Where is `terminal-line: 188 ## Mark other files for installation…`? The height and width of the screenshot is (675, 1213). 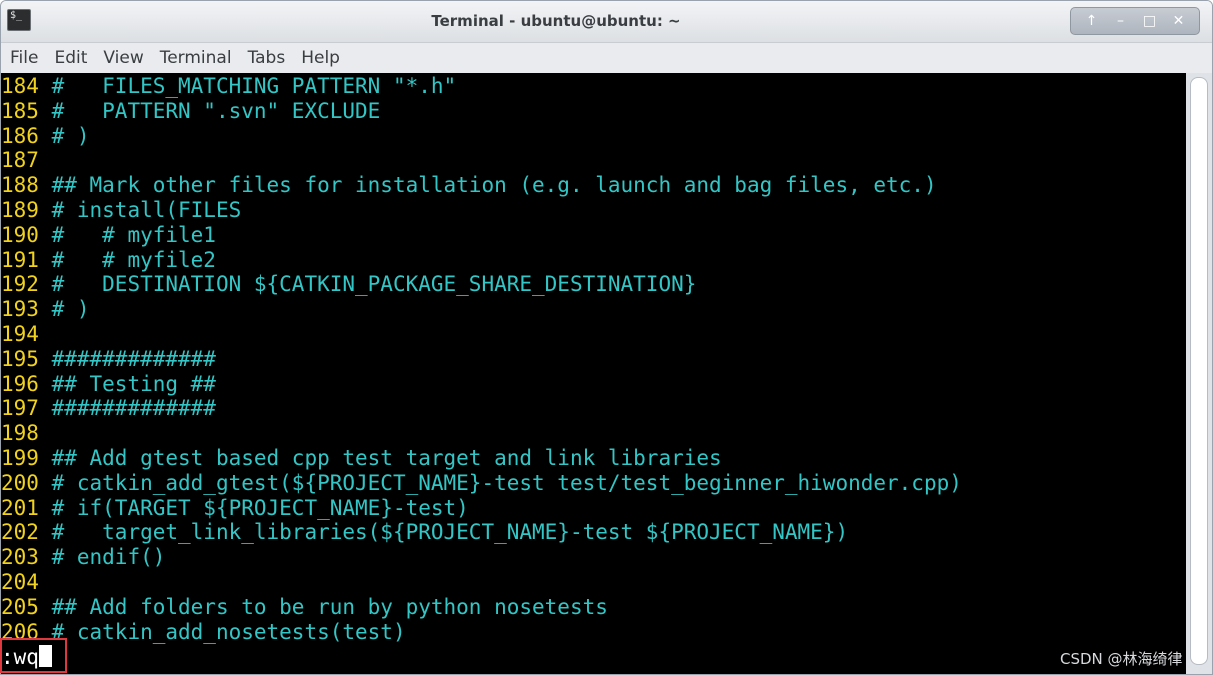
terminal-line: 188 ## Mark other files for installation… is located at coordinates (469, 185).